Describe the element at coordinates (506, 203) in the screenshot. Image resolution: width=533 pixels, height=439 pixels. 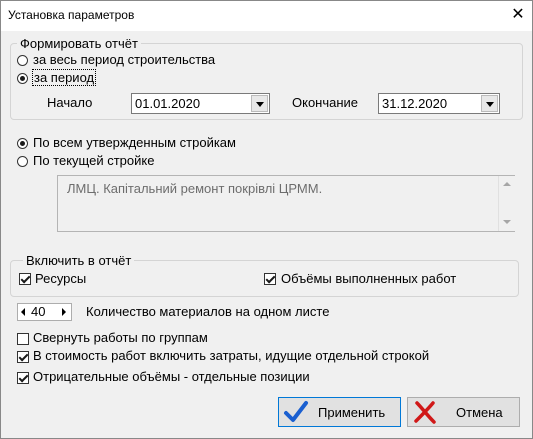
I see `memo-scrollbar` at that location.